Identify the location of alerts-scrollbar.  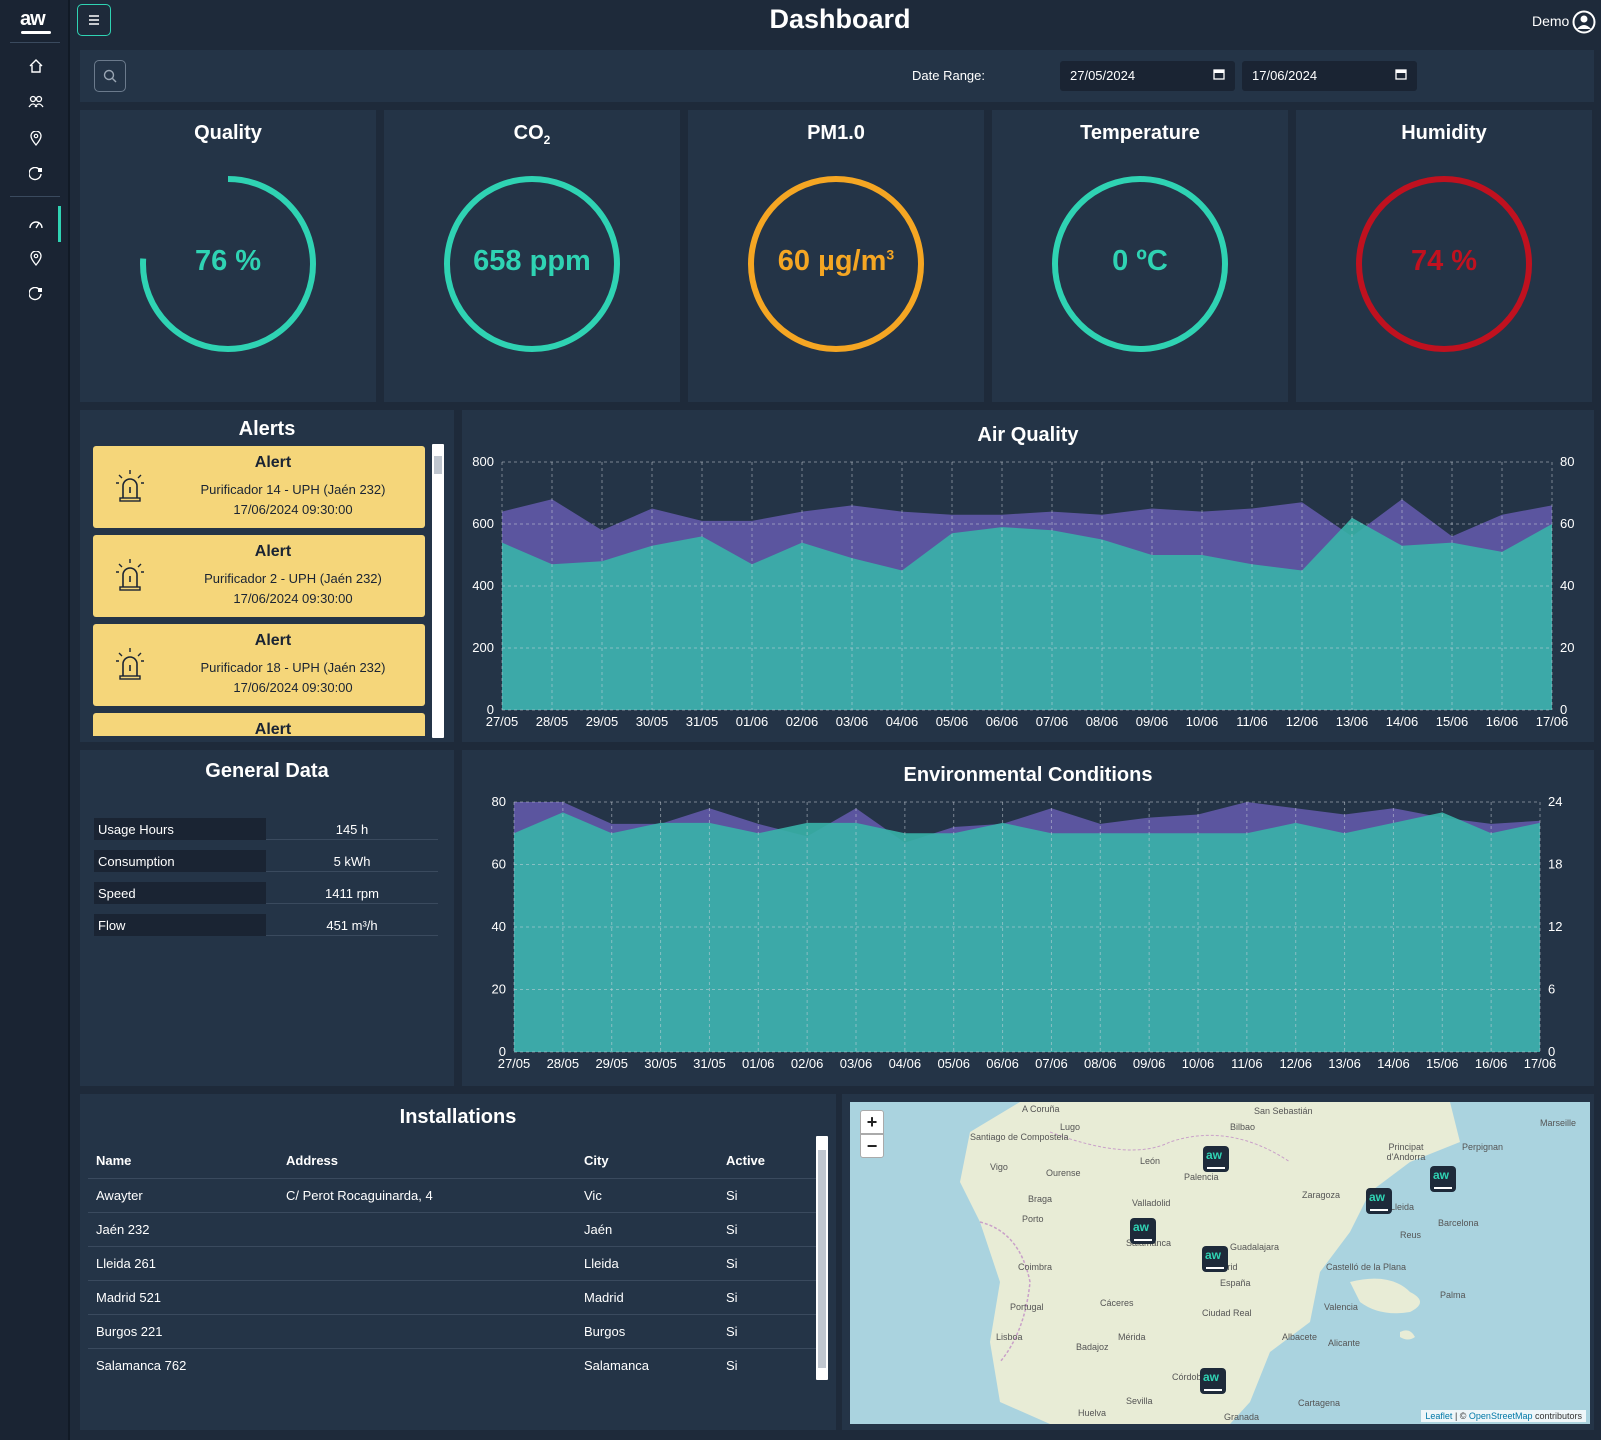
(438, 591).